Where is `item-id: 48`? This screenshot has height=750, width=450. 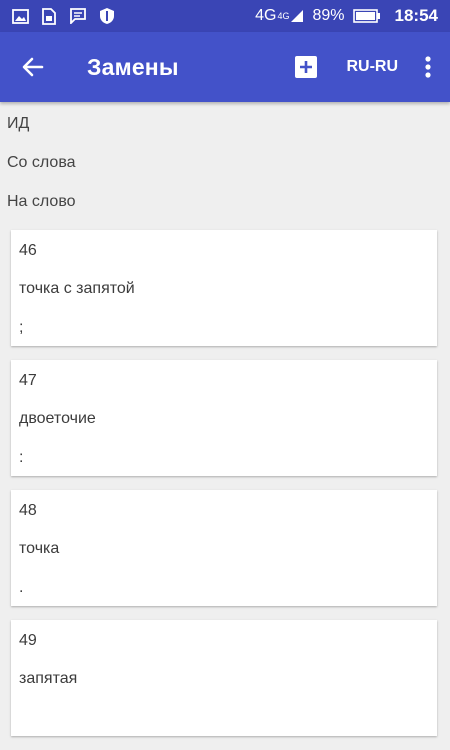
item-id: 48 is located at coordinates (28, 510).